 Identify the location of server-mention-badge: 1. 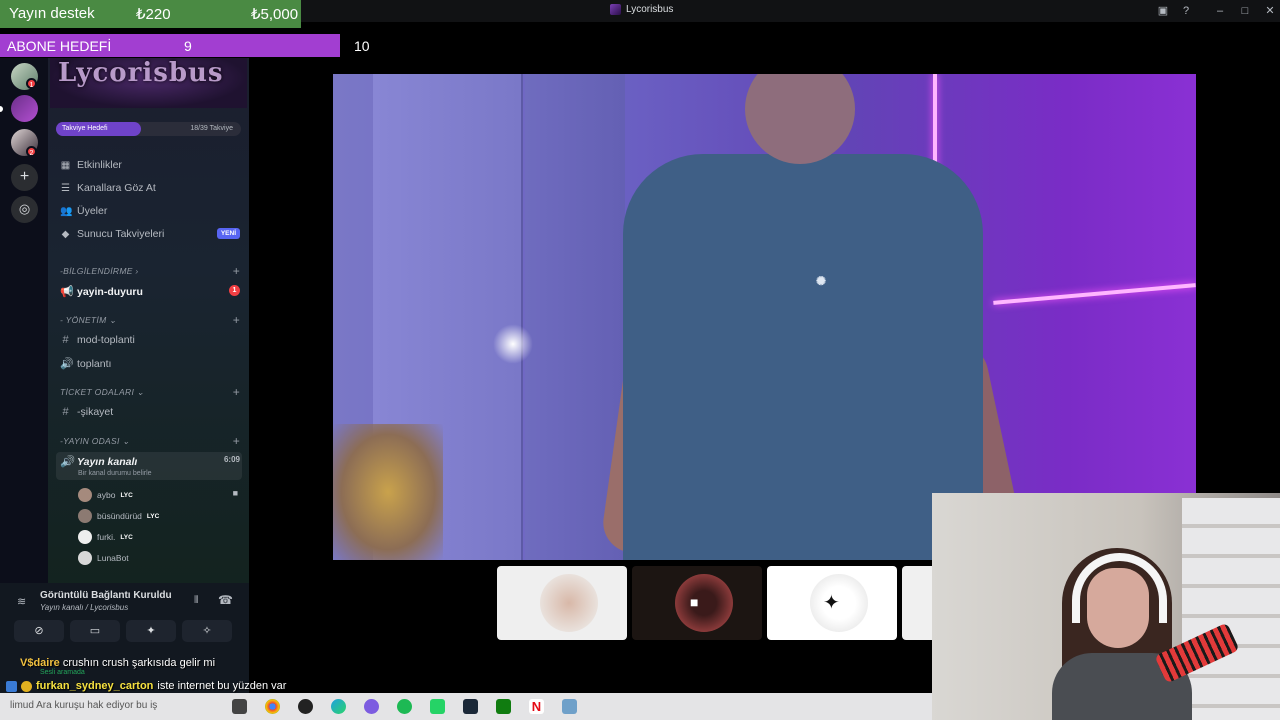
(31, 83).